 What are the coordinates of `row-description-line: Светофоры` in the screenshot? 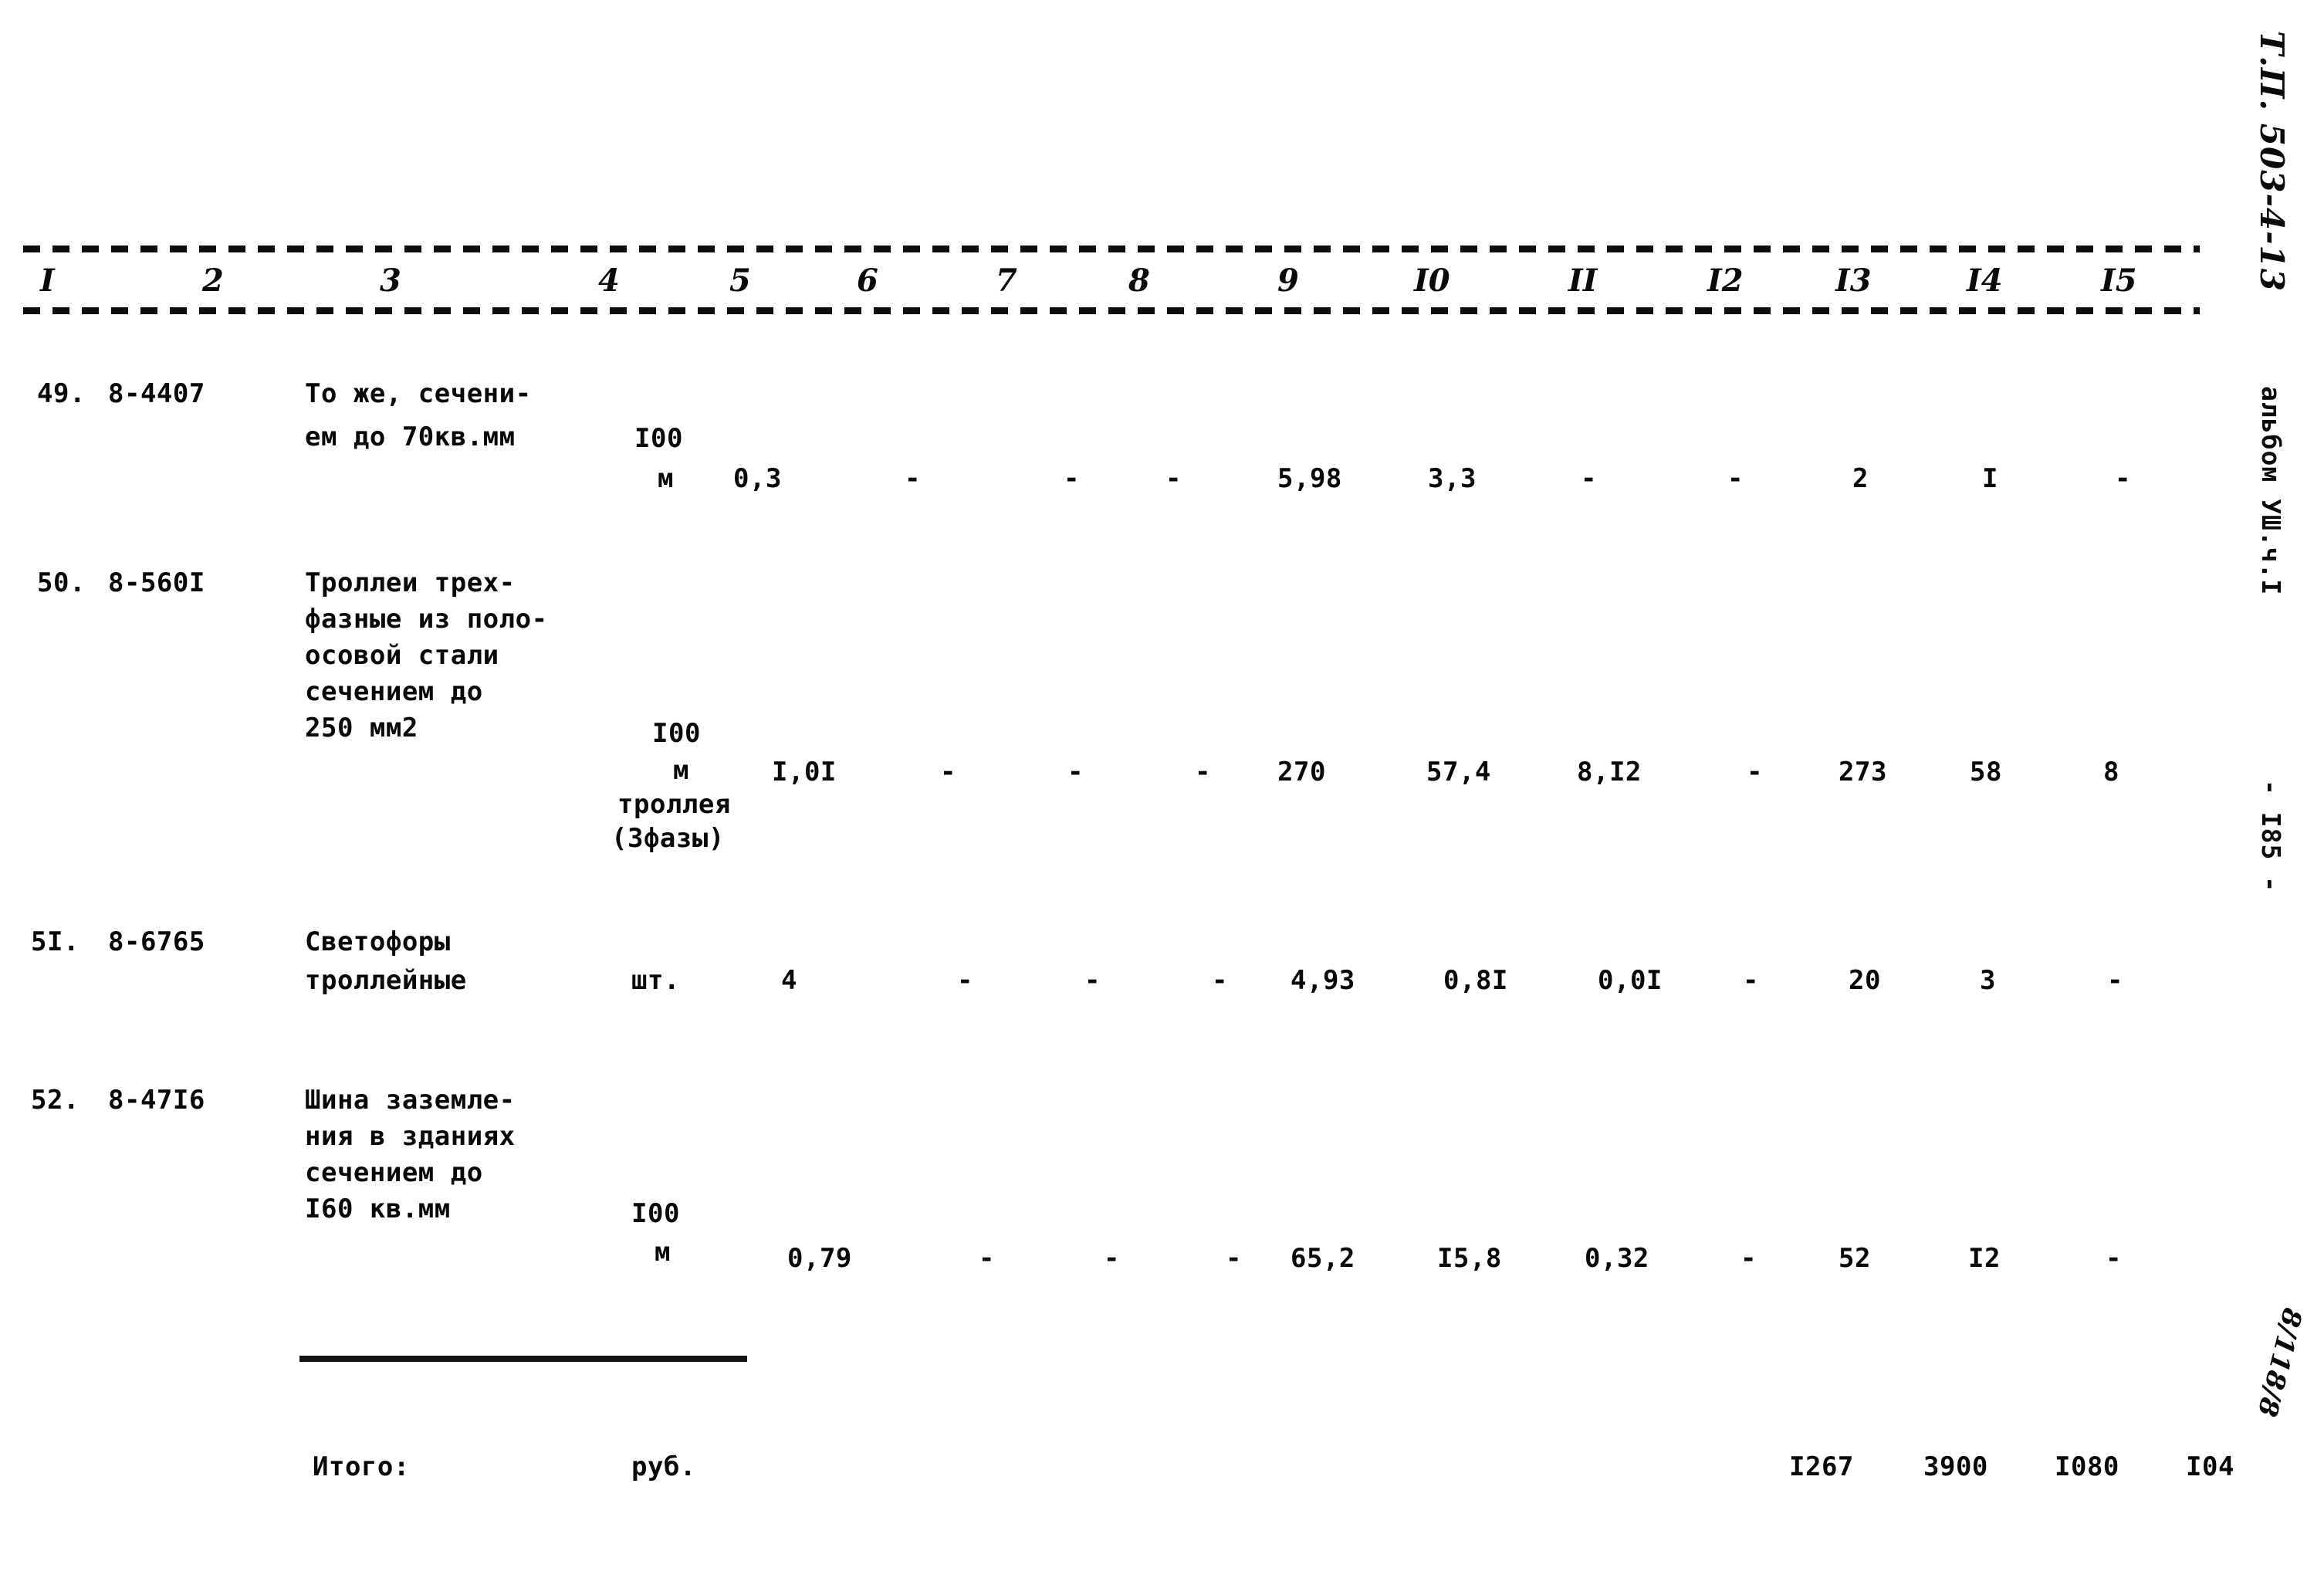 It's located at (378, 941).